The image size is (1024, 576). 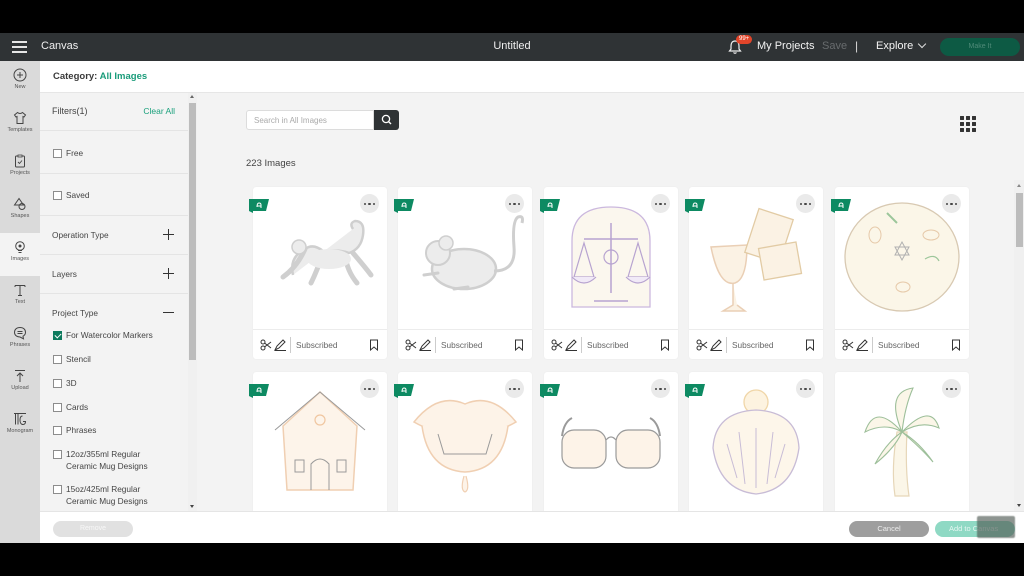 I want to click on monogram-icon, so click(x=20, y=419).